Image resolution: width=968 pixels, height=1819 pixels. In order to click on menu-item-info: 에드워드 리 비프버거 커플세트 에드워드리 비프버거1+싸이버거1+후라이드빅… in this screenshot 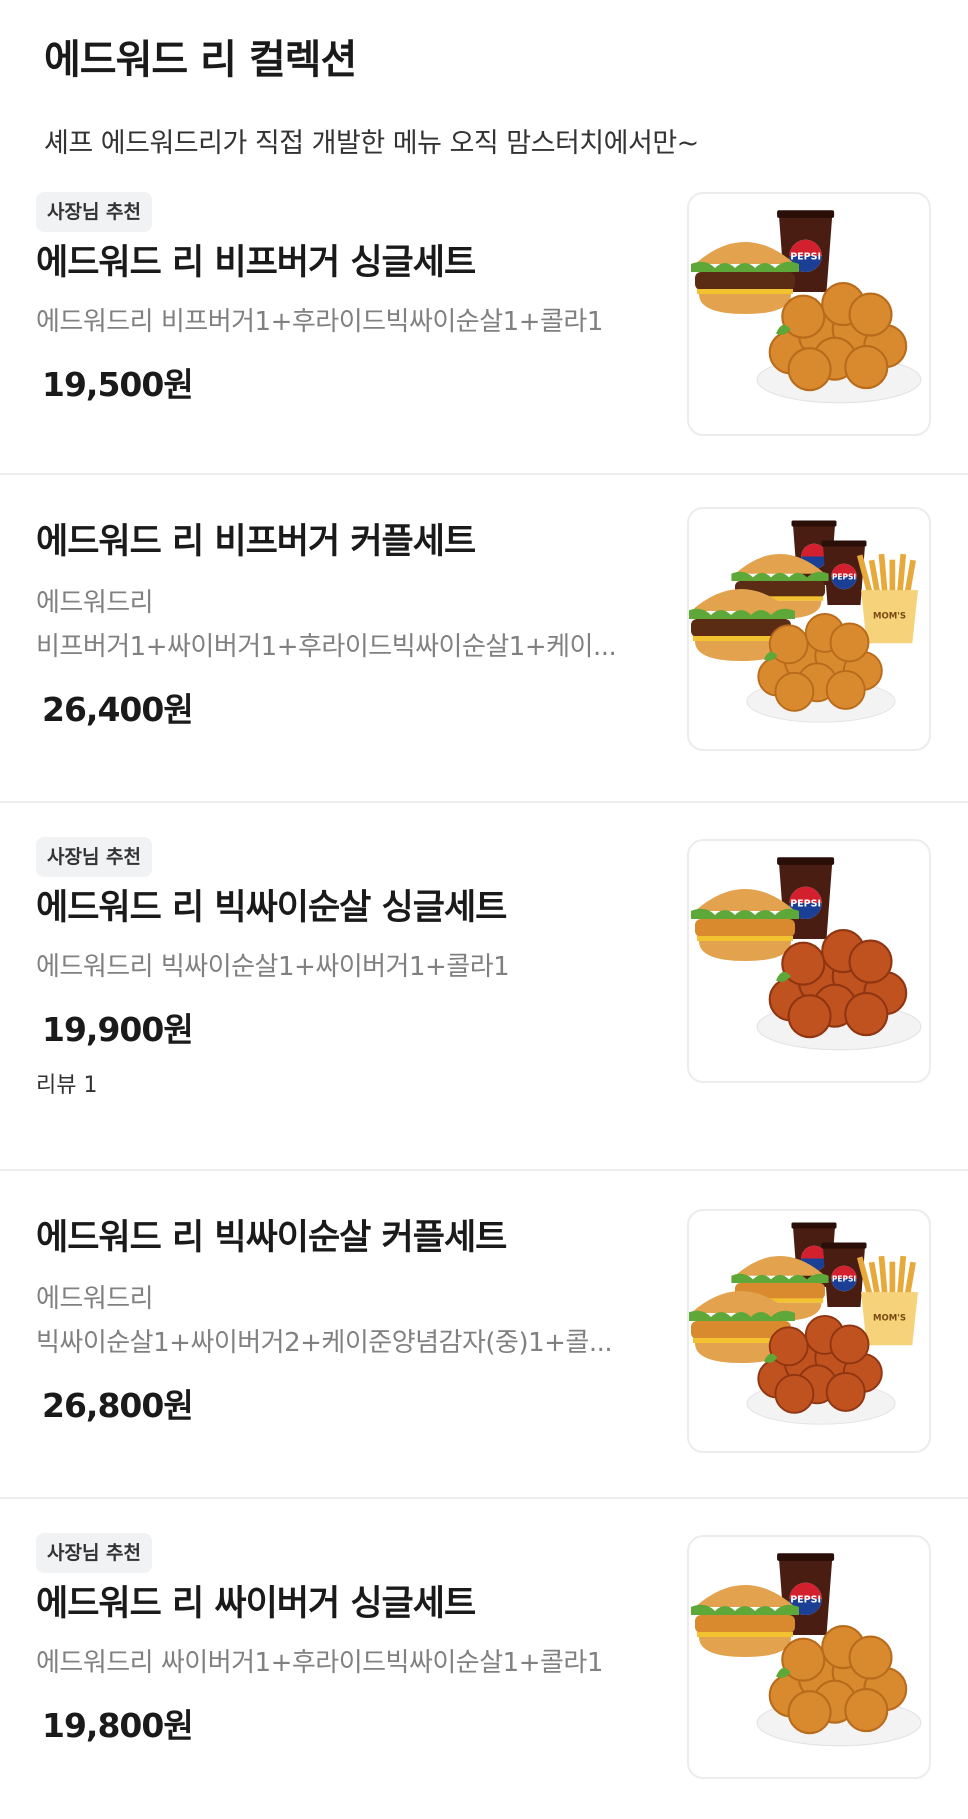, I will do `click(351, 626)`.